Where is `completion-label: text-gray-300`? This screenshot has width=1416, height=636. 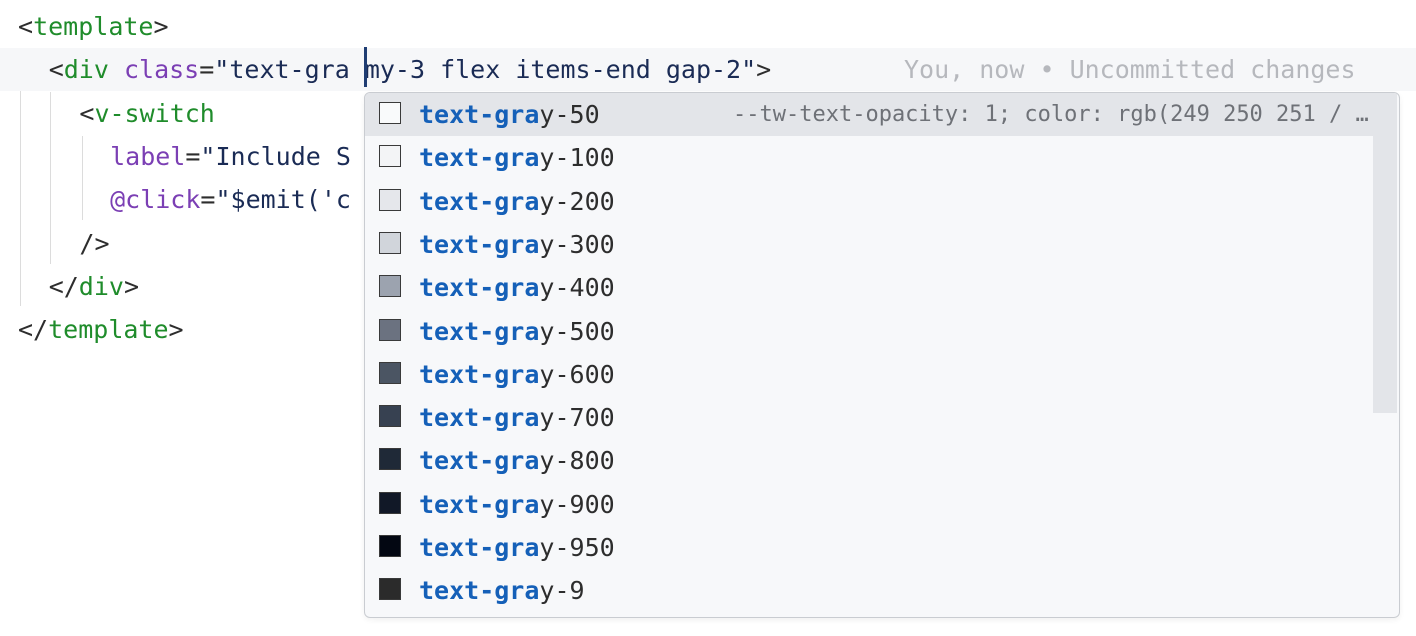 completion-label: text-gray-300 is located at coordinates (517, 244).